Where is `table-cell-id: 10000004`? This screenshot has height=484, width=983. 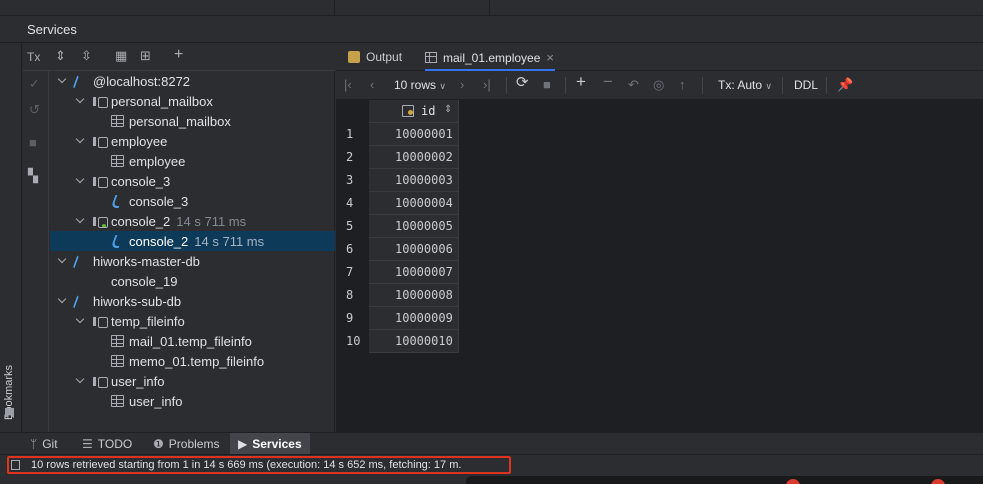
table-cell-id: 10000004 is located at coordinates (414, 203).